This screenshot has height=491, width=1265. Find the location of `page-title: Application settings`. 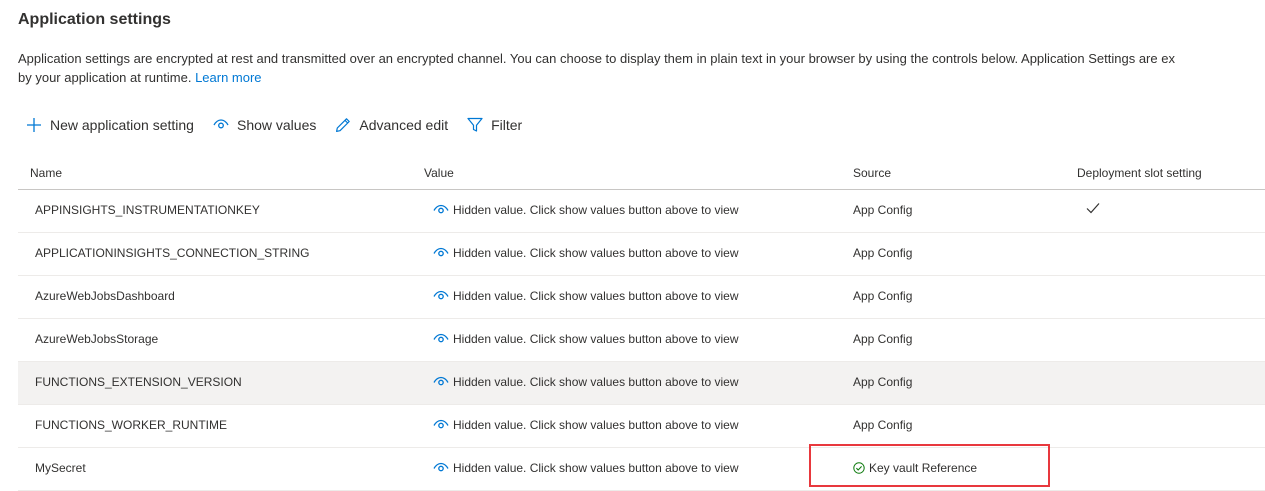

page-title: Application settings is located at coordinates (94, 19).